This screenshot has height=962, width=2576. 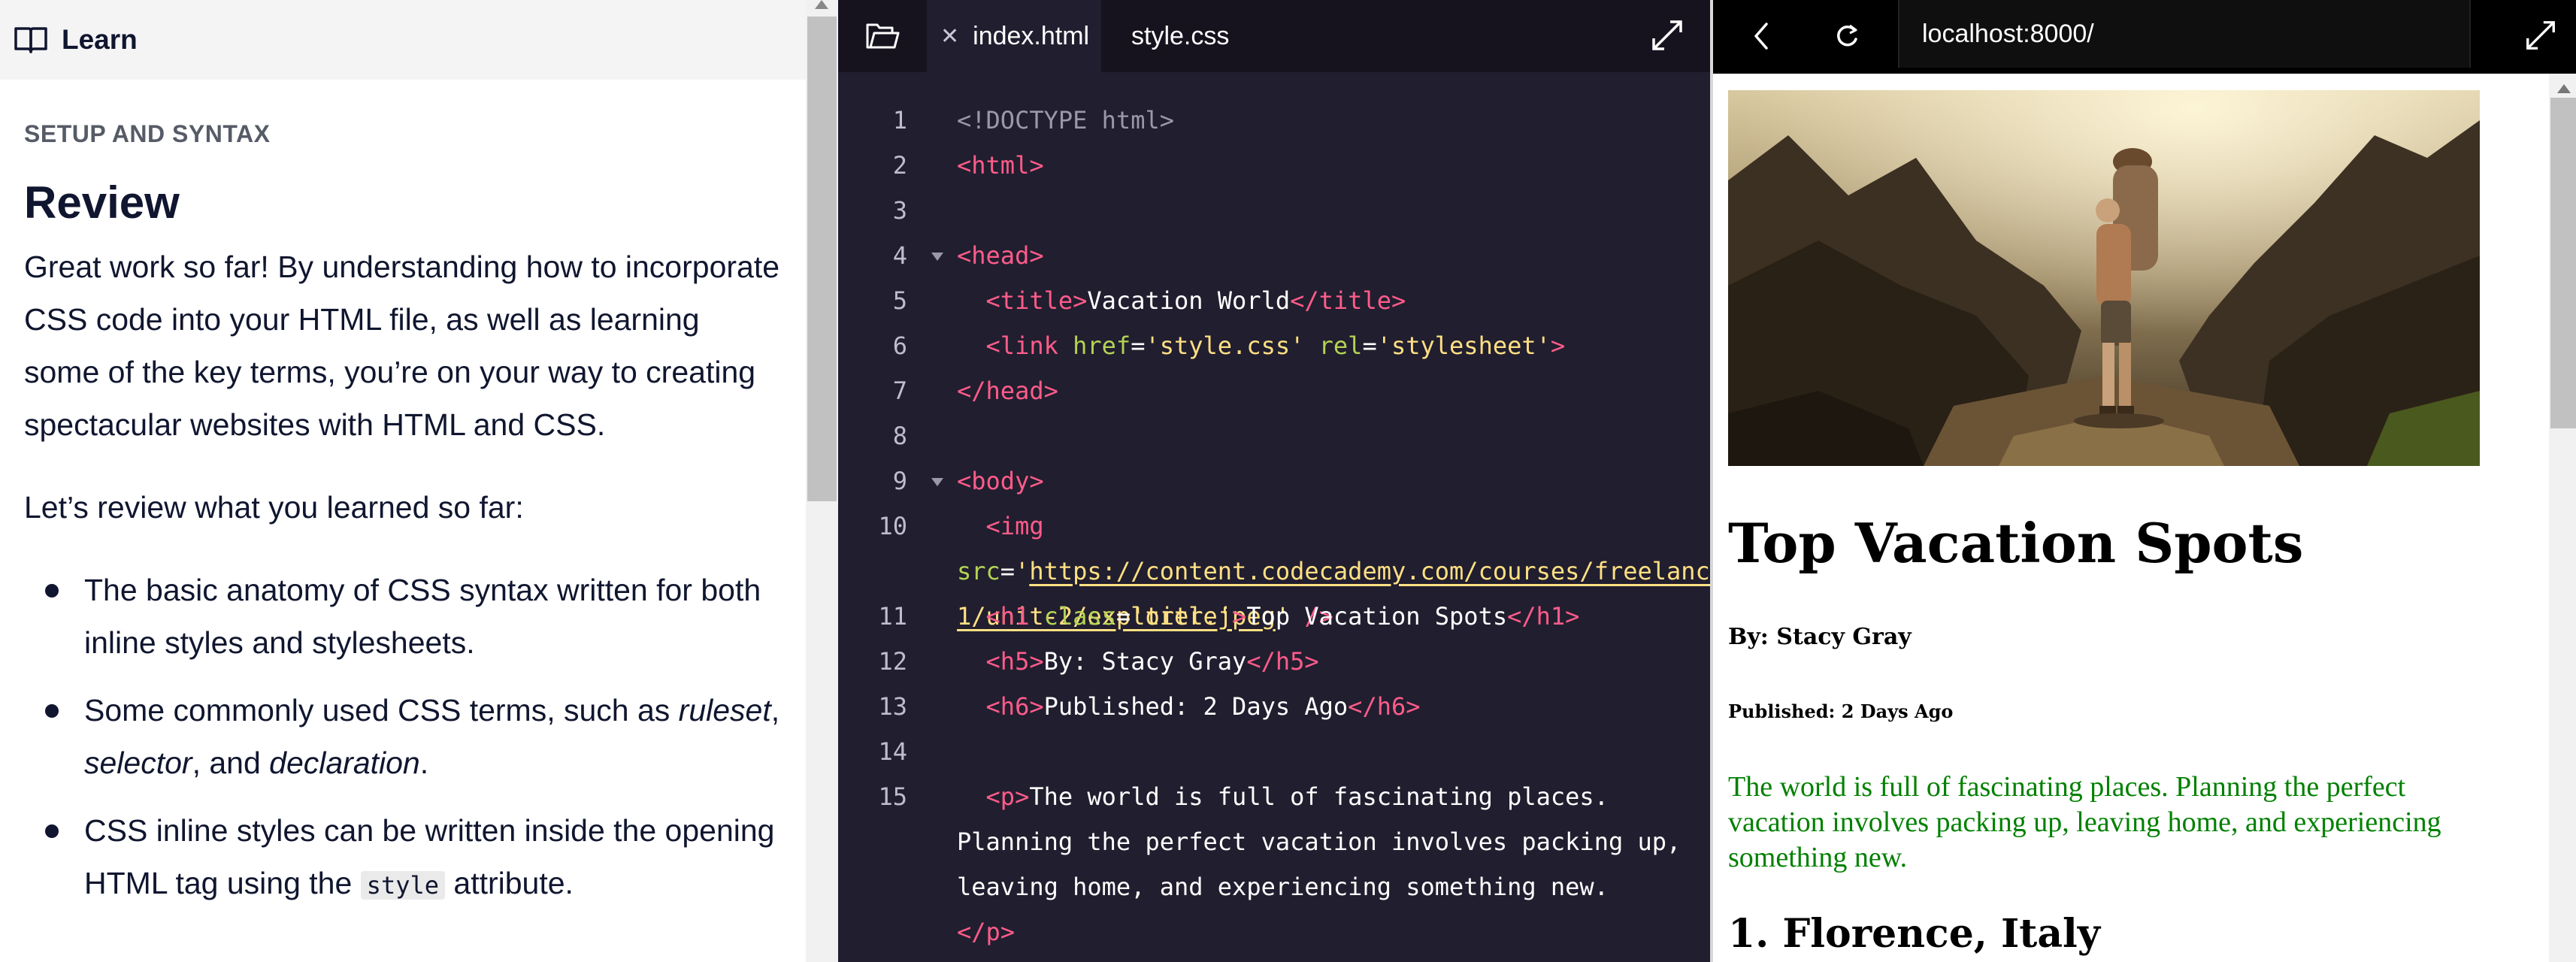 What do you see at coordinates (102, 203) in the screenshot?
I see `lesson-title: Review` at bounding box center [102, 203].